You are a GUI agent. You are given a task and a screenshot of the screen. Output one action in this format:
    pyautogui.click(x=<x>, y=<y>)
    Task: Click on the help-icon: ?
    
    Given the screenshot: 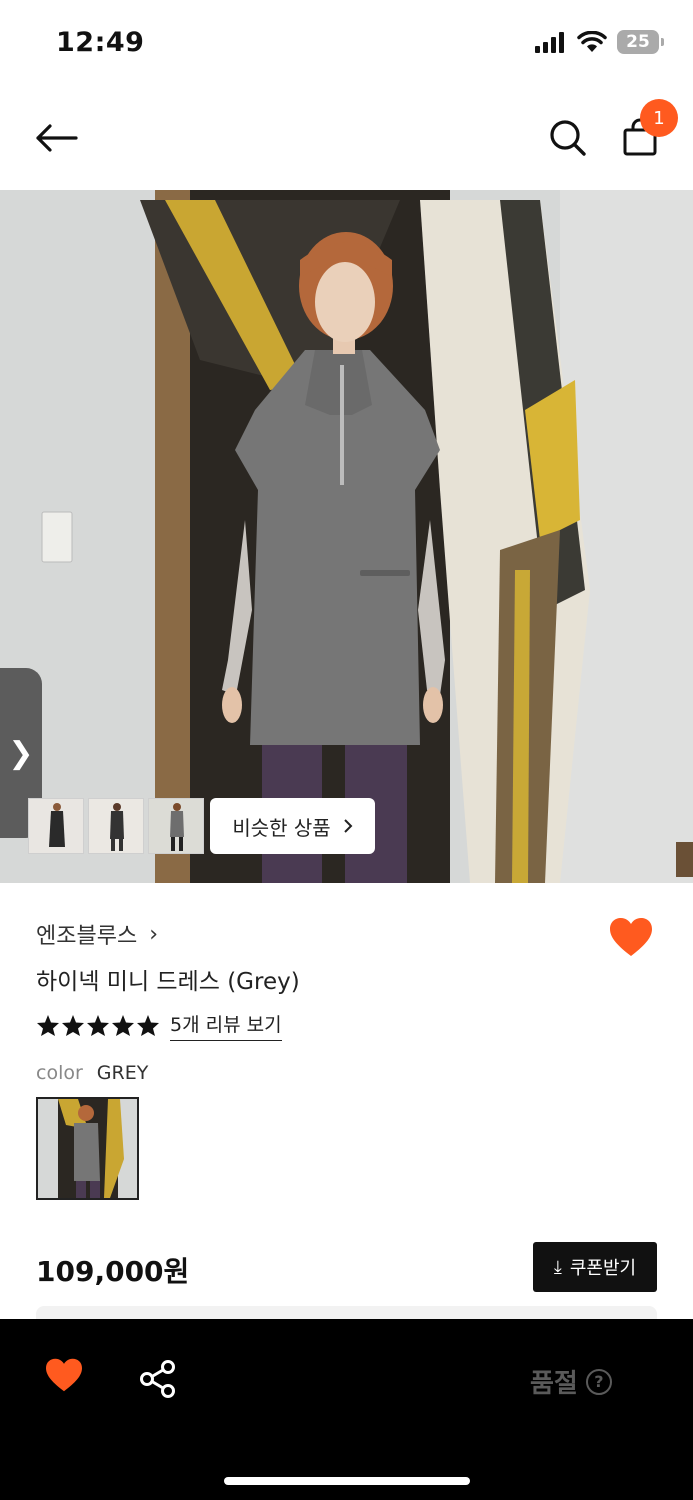 What is the action you would take?
    pyautogui.click(x=598, y=1381)
    